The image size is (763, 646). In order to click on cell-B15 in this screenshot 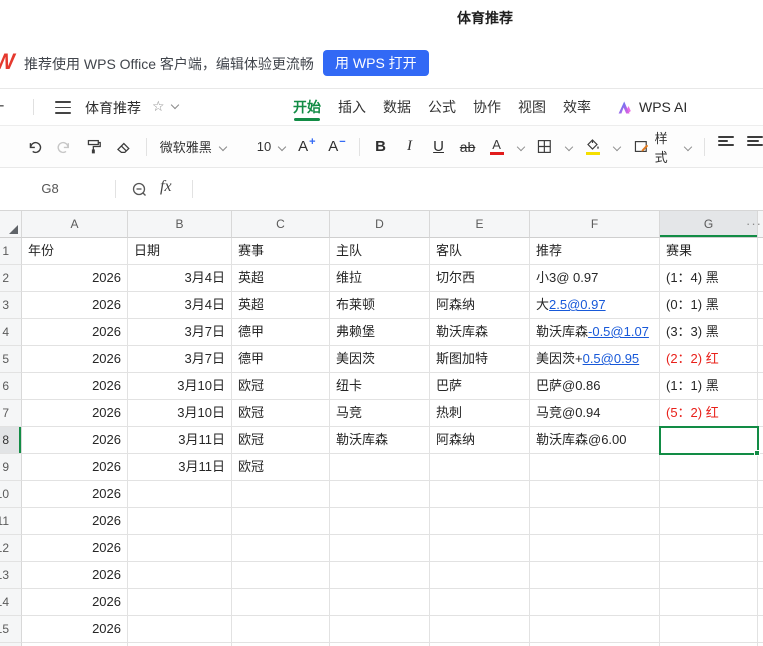, I will do `click(180, 629)`.